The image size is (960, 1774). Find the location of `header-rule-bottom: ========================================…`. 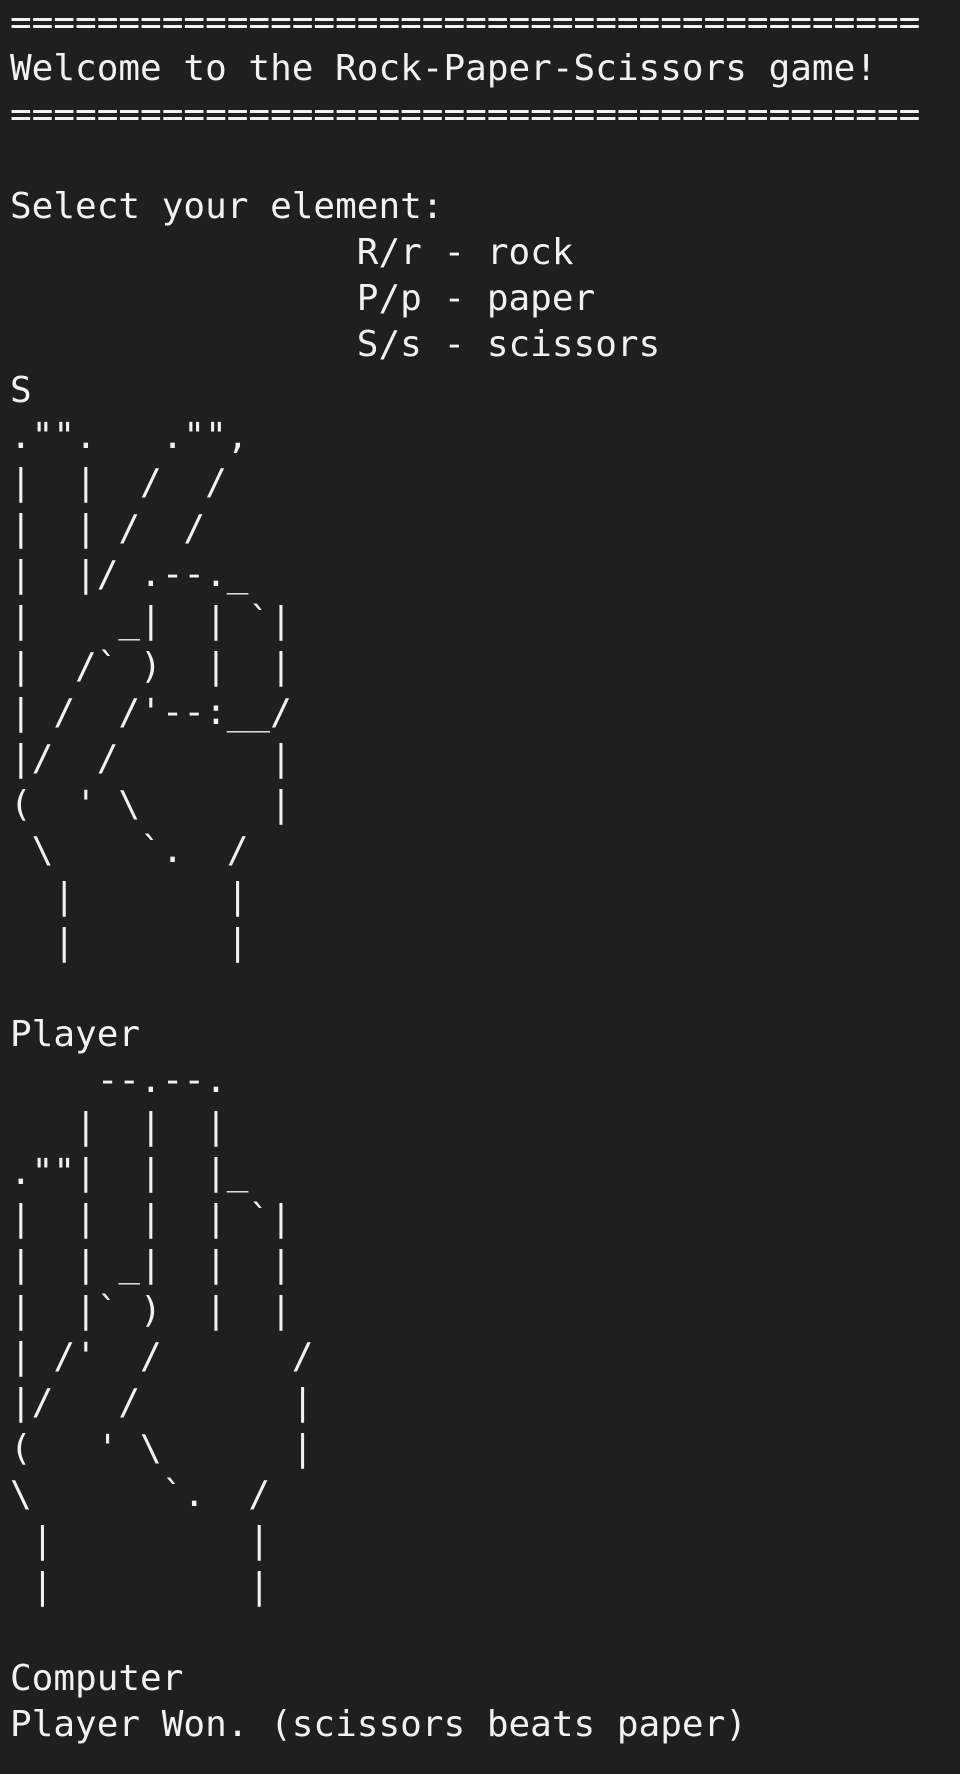

header-rule-bottom: ========================================… is located at coordinates (465, 114).